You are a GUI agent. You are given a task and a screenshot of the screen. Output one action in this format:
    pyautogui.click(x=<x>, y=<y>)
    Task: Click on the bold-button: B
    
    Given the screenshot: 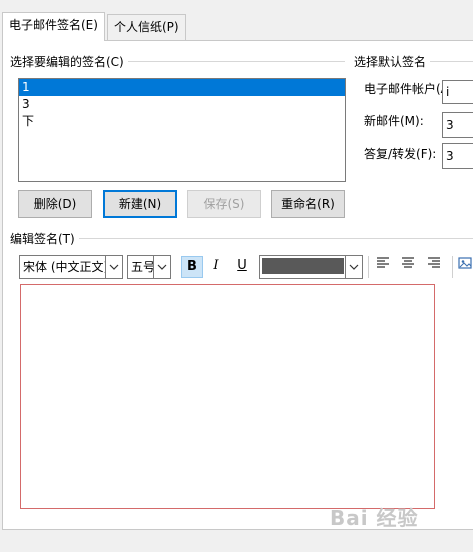 What is the action you would take?
    pyautogui.click(x=192, y=267)
    